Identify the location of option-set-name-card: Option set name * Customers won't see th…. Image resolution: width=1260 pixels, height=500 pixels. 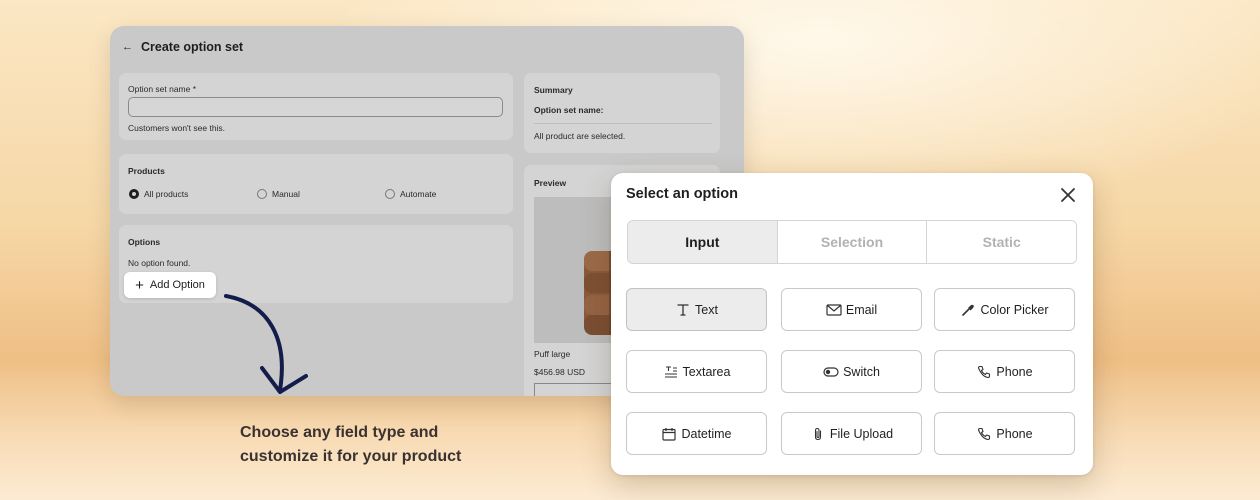
(316, 106).